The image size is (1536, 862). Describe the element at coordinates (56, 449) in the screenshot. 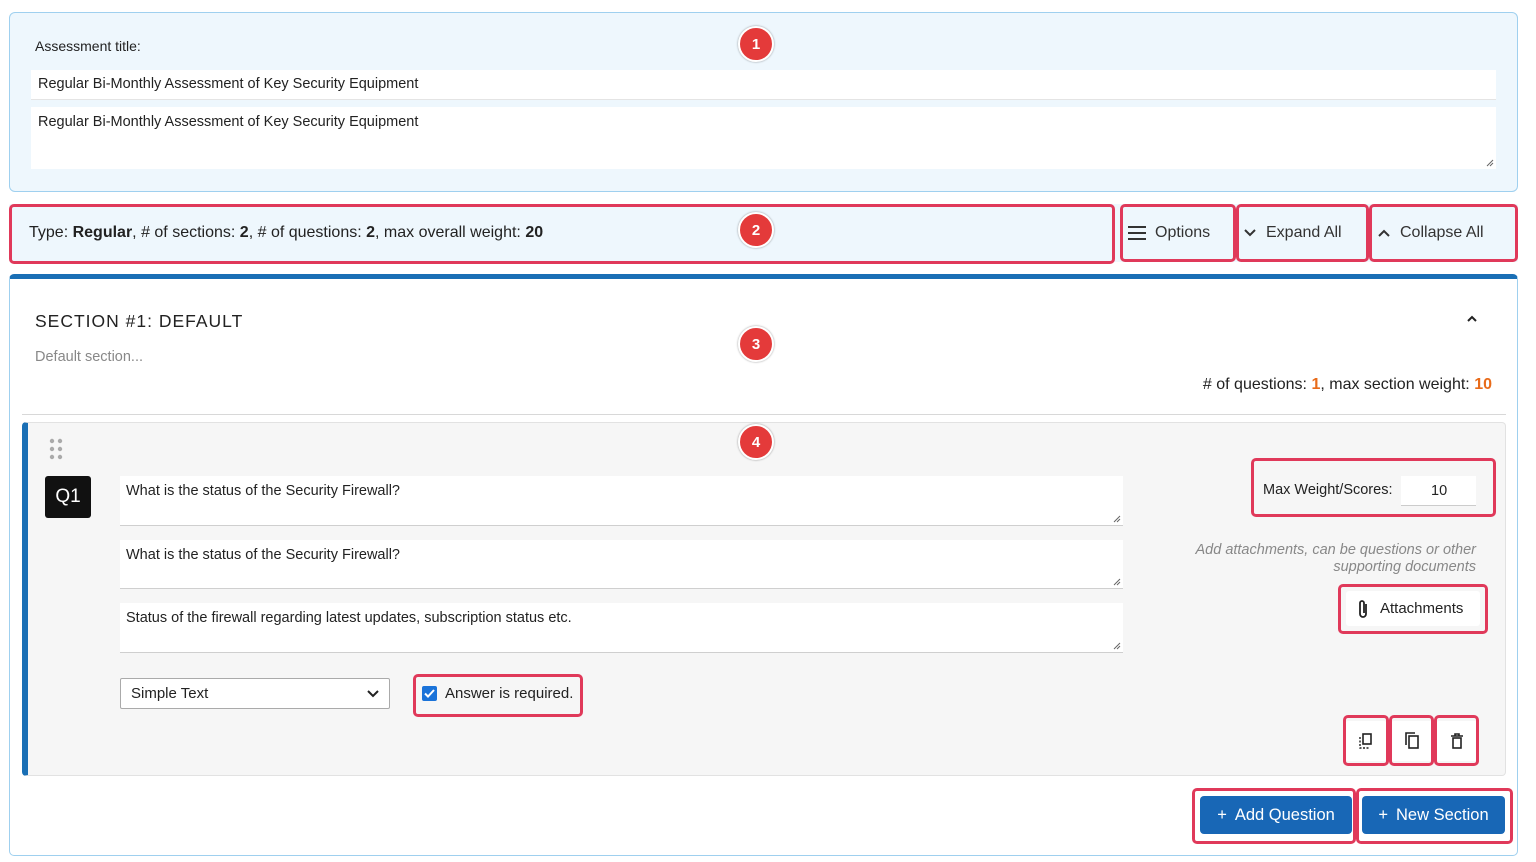

I see `drag-handle-icon` at that location.